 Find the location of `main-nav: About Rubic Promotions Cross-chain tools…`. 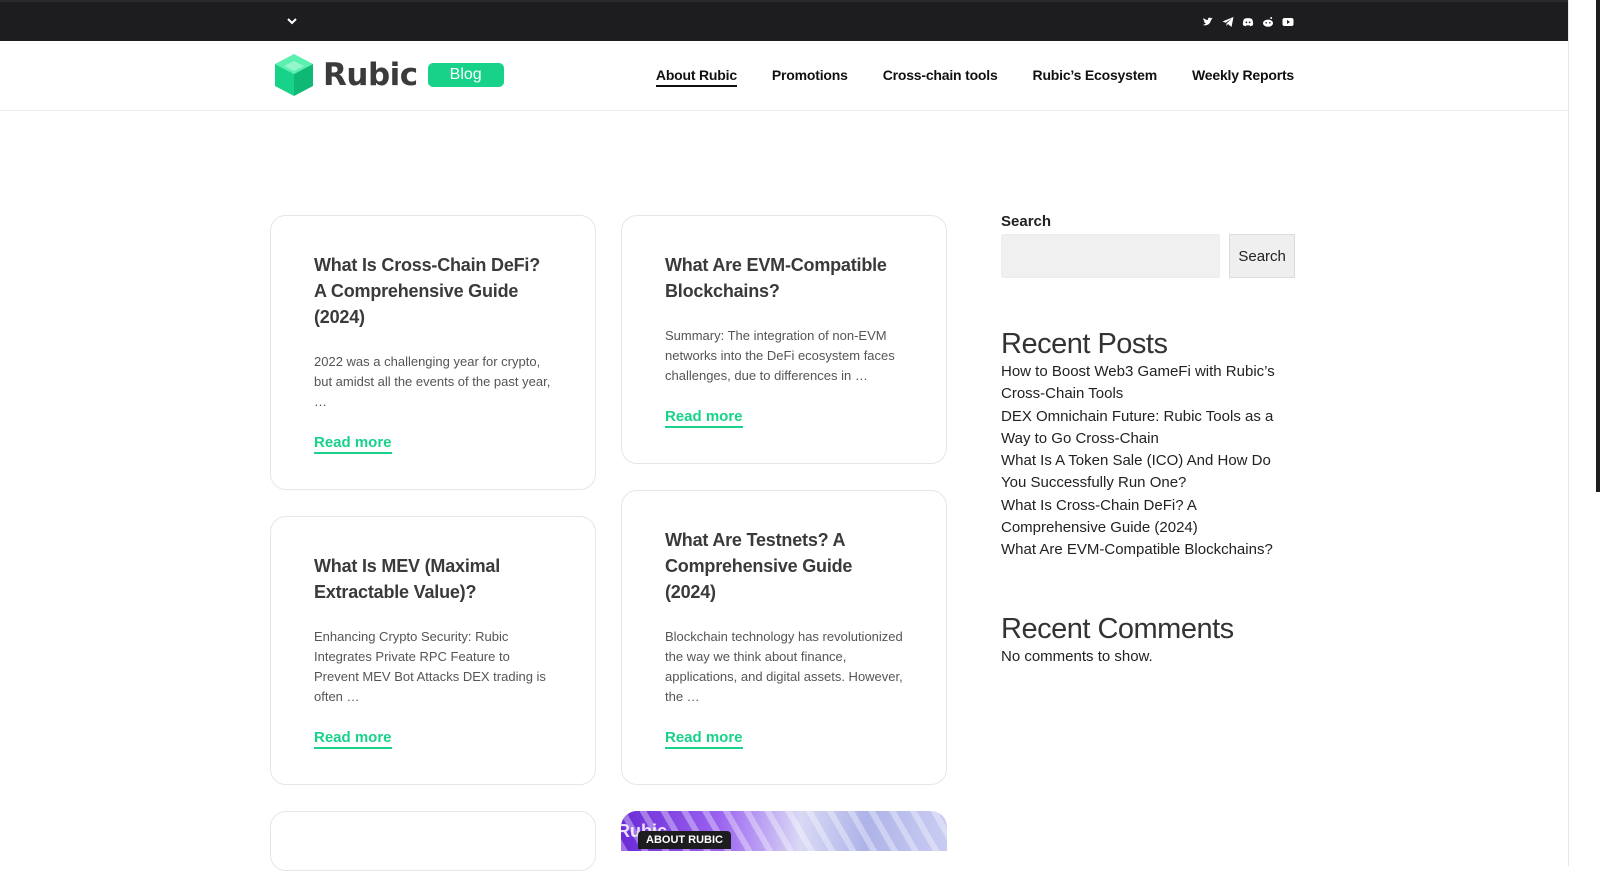

main-nav: About Rubic Promotions Cross-chain tools… is located at coordinates (974, 77).